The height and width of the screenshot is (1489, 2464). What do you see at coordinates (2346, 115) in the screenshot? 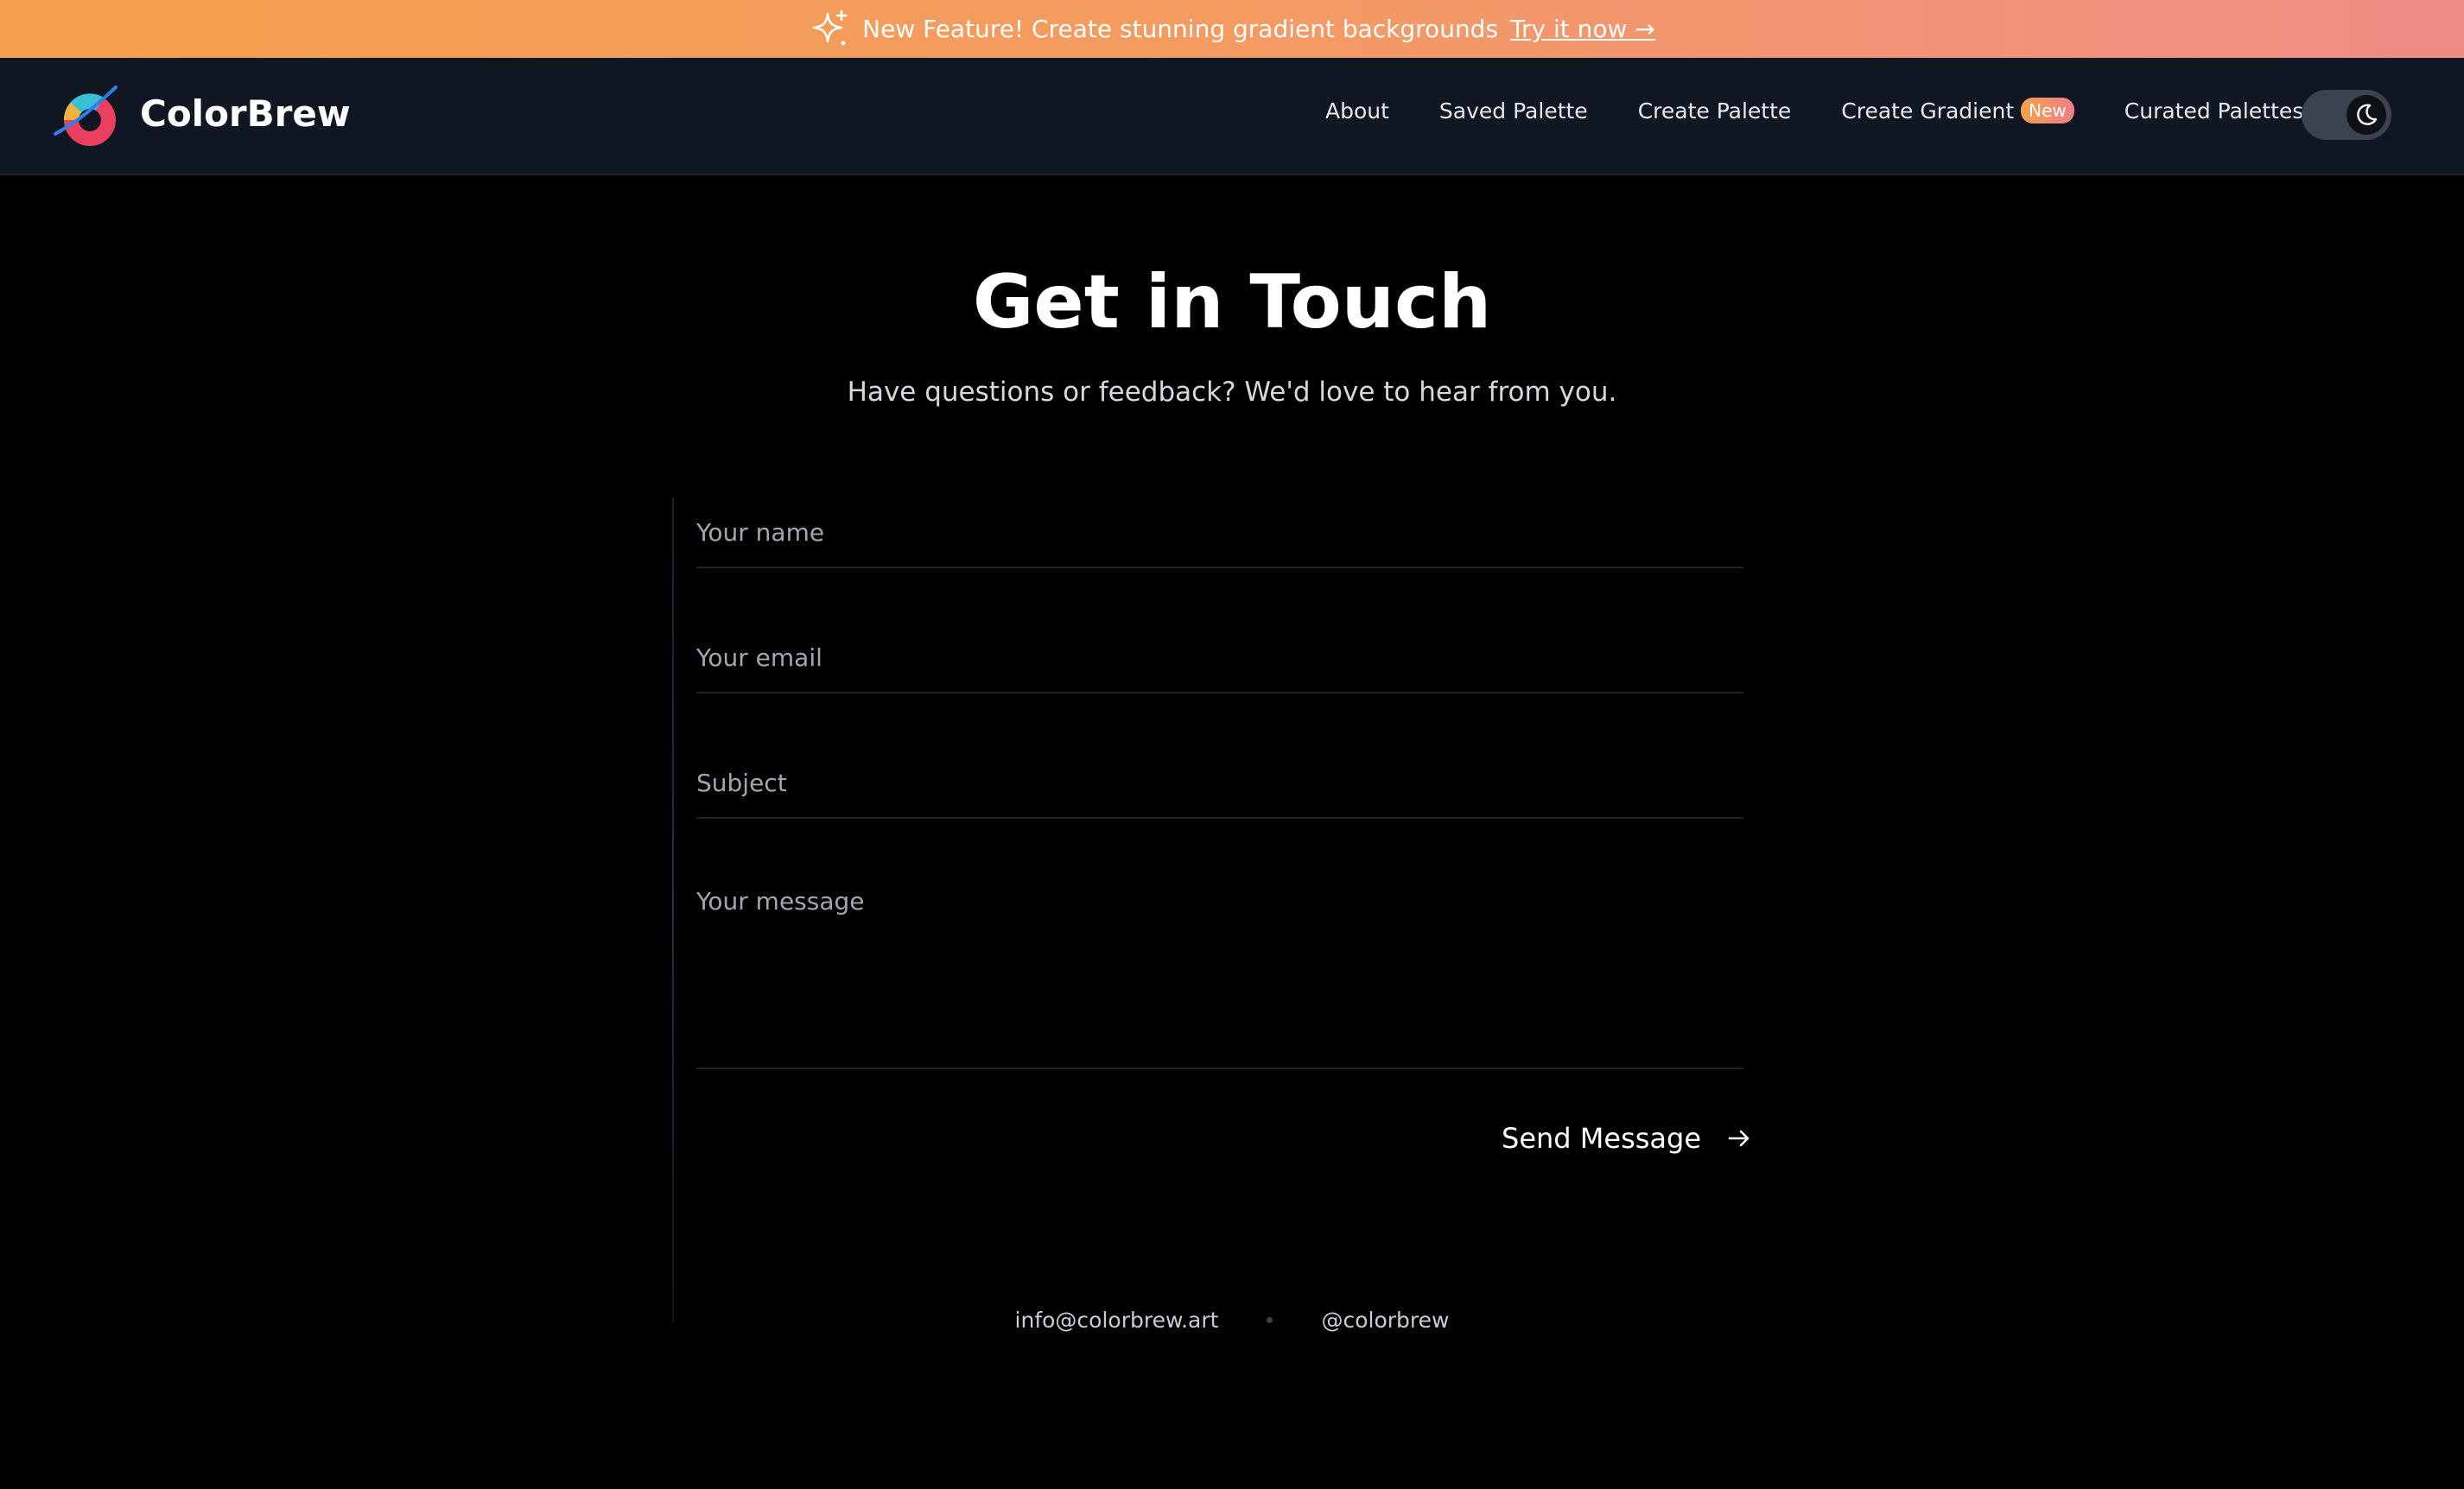
I see `theme-toggle` at bounding box center [2346, 115].